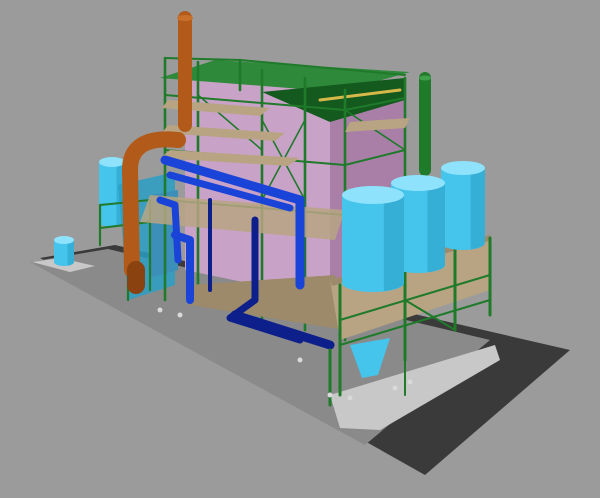 This screenshot has width=600, height=498. Describe the element at coordinates (425, 124) in the screenshot. I see `green-stack` at that location.